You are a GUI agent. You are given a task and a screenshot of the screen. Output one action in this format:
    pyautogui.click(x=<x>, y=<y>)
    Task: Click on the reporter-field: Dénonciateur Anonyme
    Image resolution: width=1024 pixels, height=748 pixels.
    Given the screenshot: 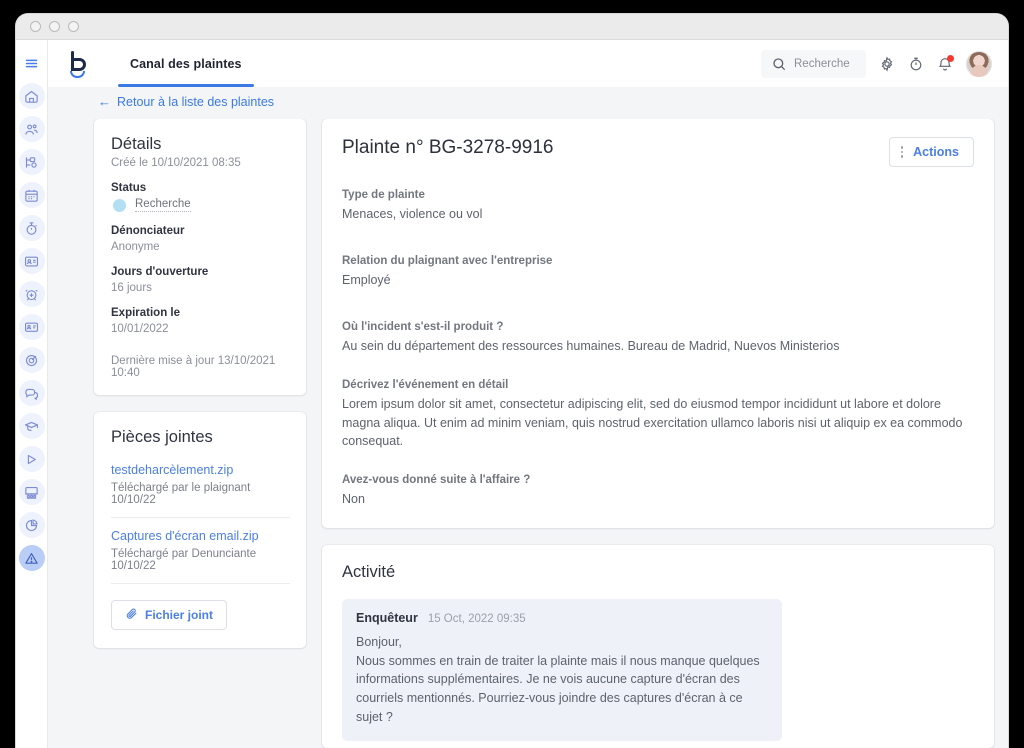 What is the action you would take?
    pyautogui.click(x=200, y=239)
    